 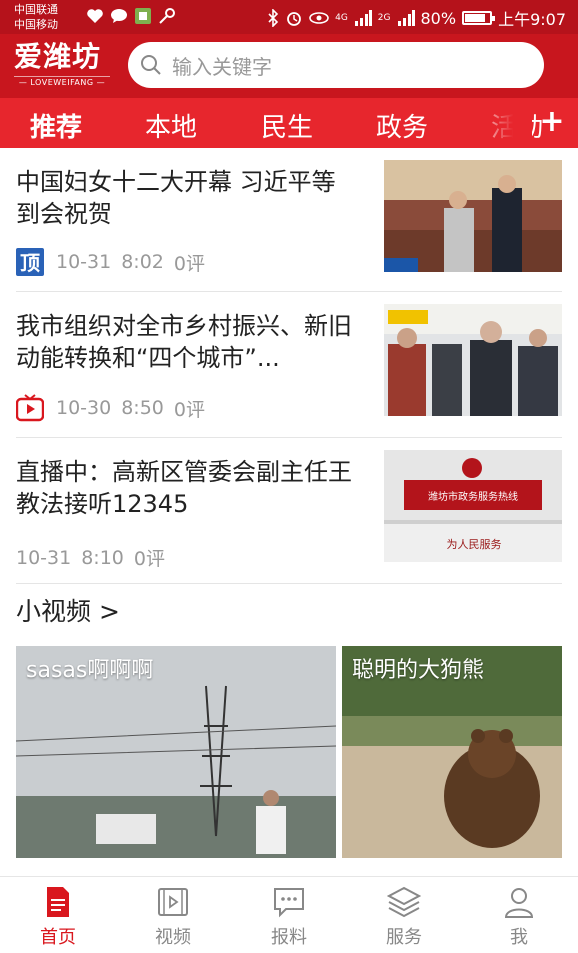 What do you see at coordinates (58, 902) in the screenshot?
I see `home-document-icon` at bounding box center [58, 902].